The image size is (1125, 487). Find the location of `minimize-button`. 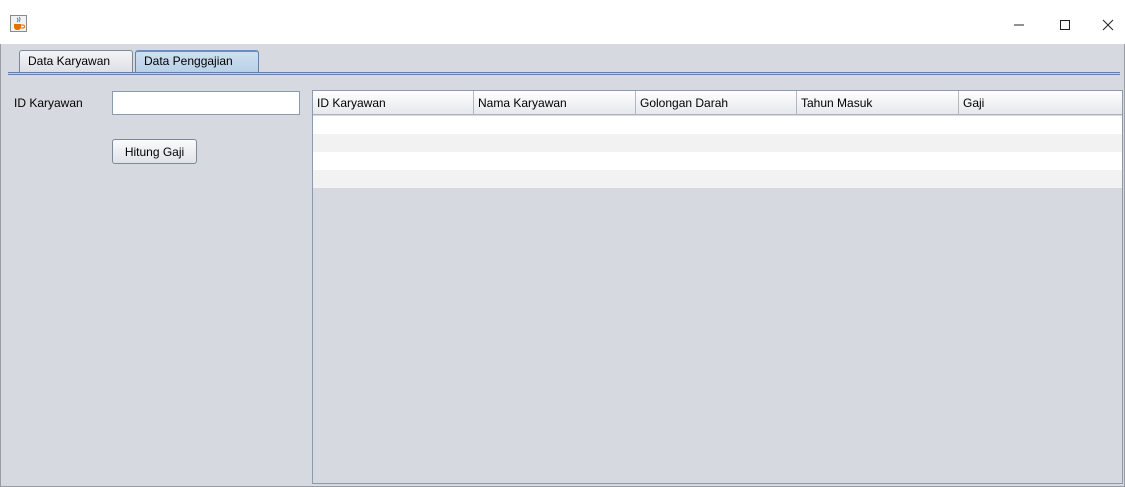

minimize-button is located at coordinates (1019, 25).